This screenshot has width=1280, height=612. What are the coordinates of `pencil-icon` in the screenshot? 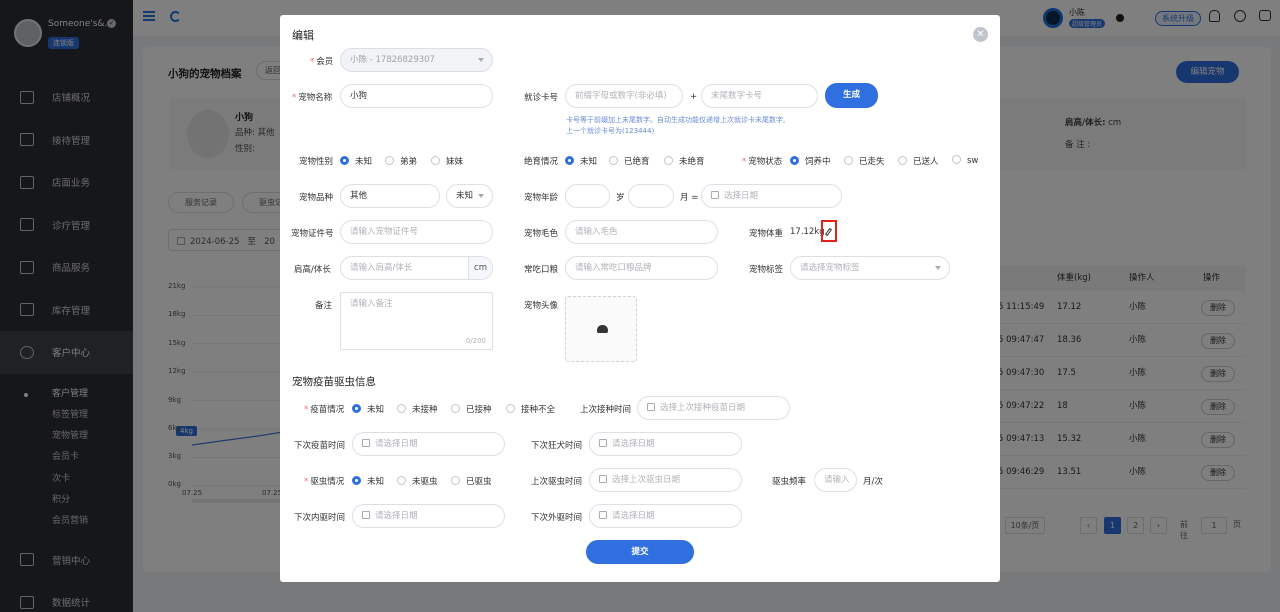 It's located at (828, 232).